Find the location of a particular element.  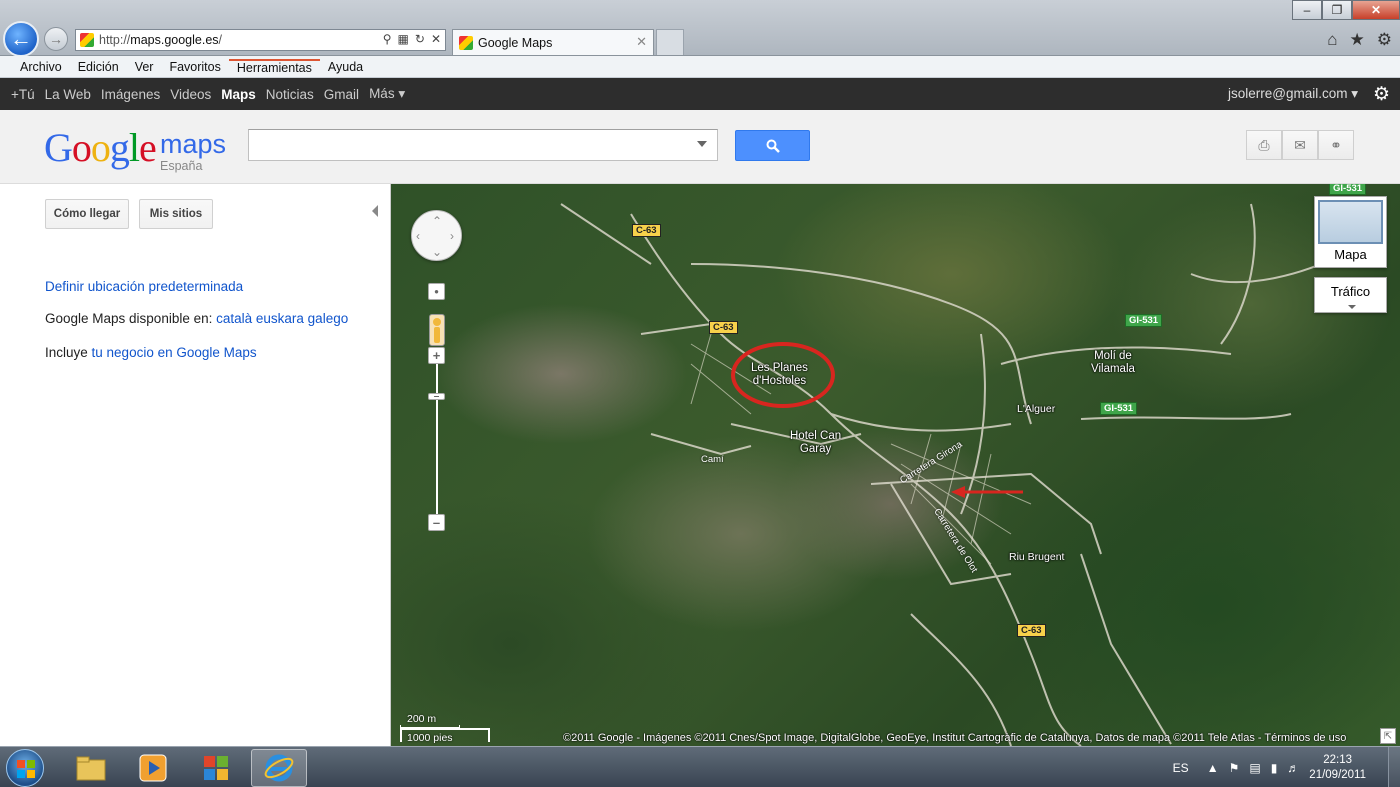

start-button is located at coordinates (25, 768).